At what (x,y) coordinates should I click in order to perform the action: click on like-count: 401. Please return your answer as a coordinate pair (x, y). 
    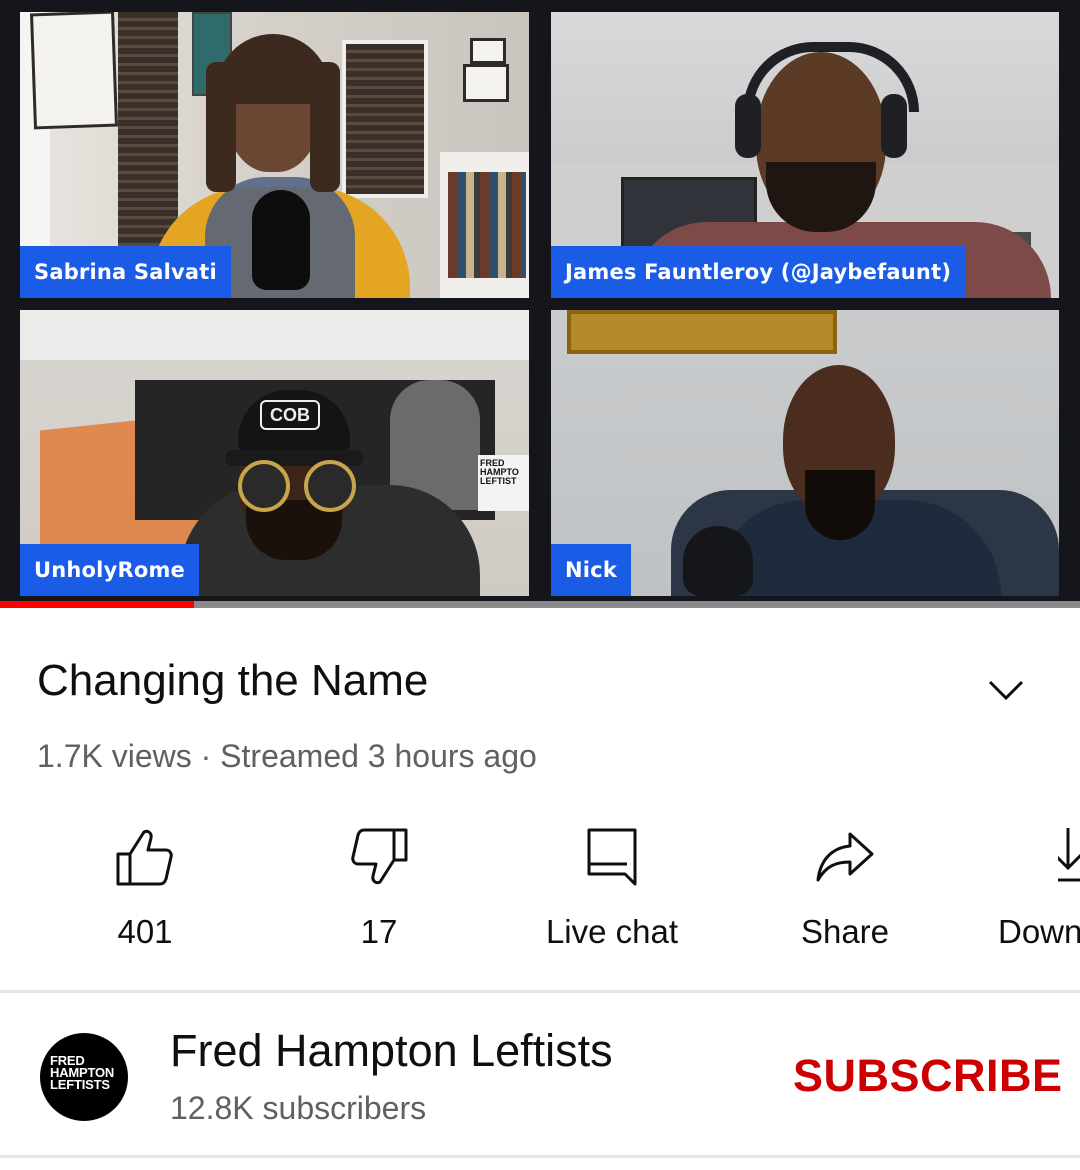
    Looking at the image, I should click on (145, 931).